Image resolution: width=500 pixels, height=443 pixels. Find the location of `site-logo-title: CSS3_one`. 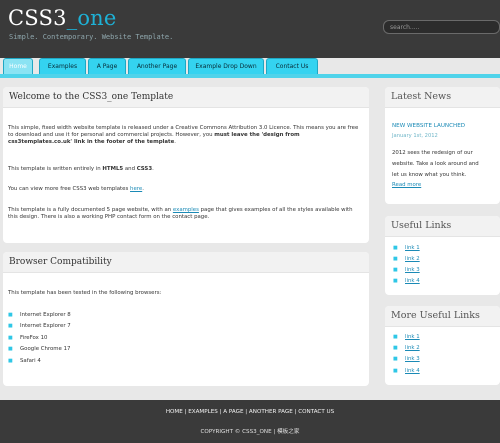

site-logo-title: CSS3_one is located at coordinates (62, 18).